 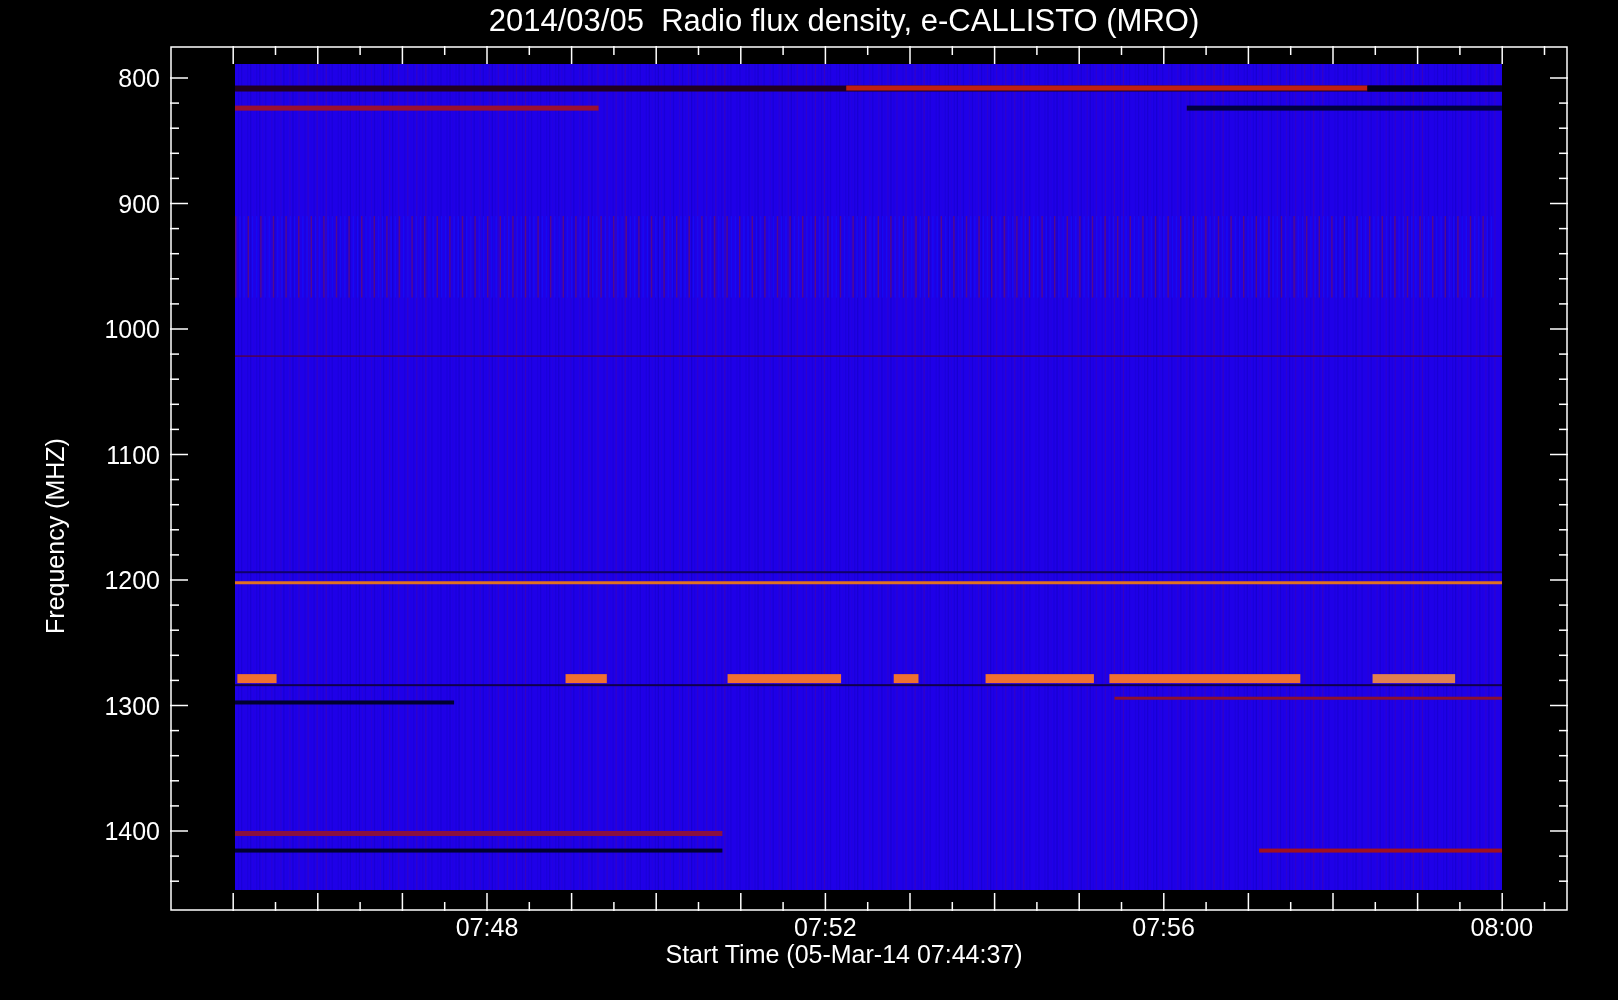 What do you see at coordinates (55, 536) in the screenshot?
I see `y-axis-label: Frequency (MHZ)` at bounding box center [55, 536].